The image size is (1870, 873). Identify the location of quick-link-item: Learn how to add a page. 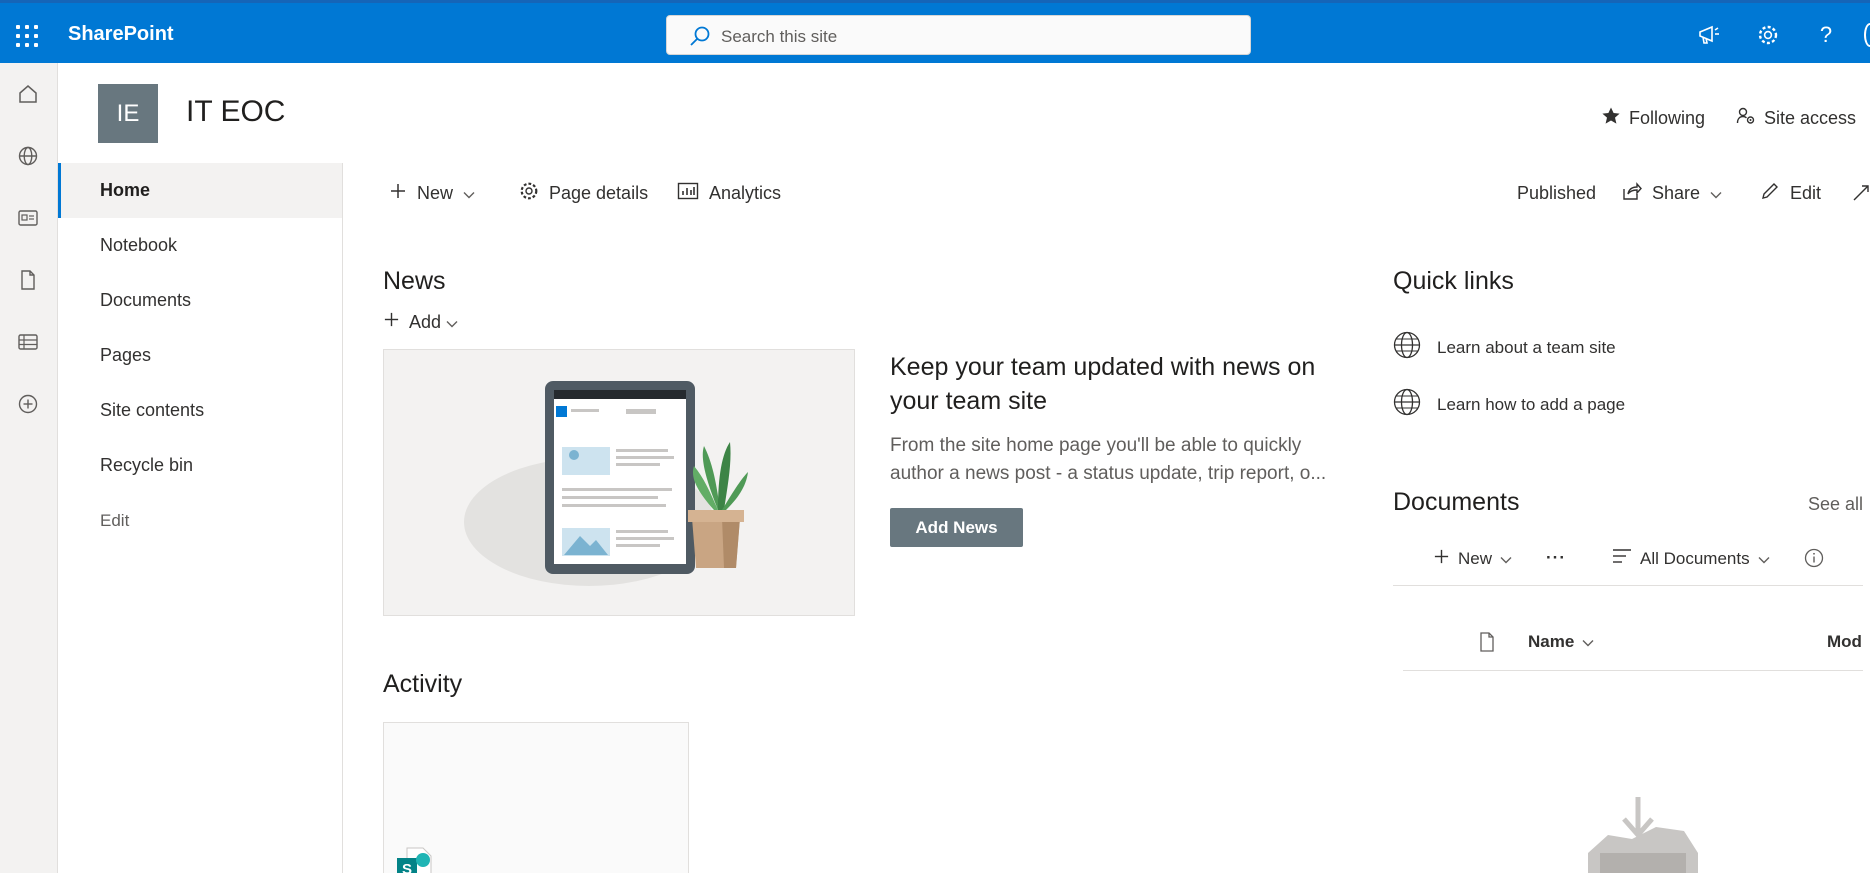
(1509, 404).